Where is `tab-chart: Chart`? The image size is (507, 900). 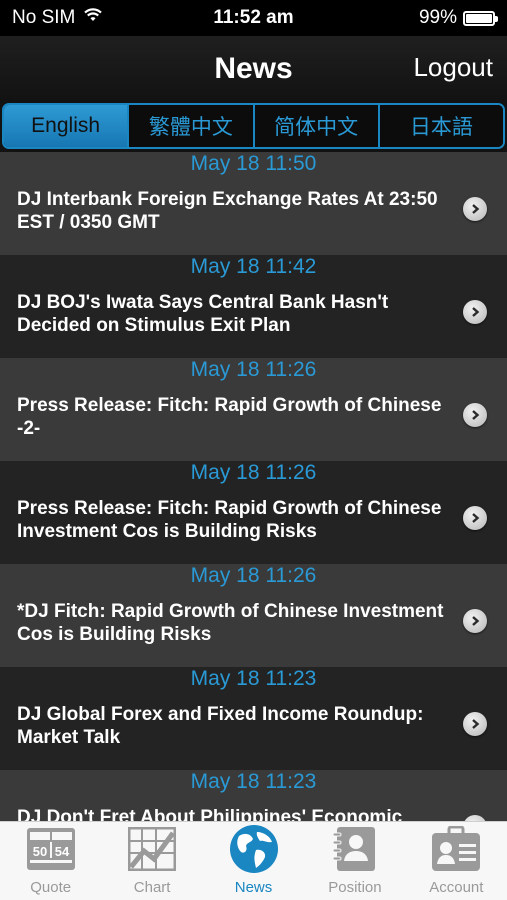
tab-chart: Chart is located at coordinates (151, 861).